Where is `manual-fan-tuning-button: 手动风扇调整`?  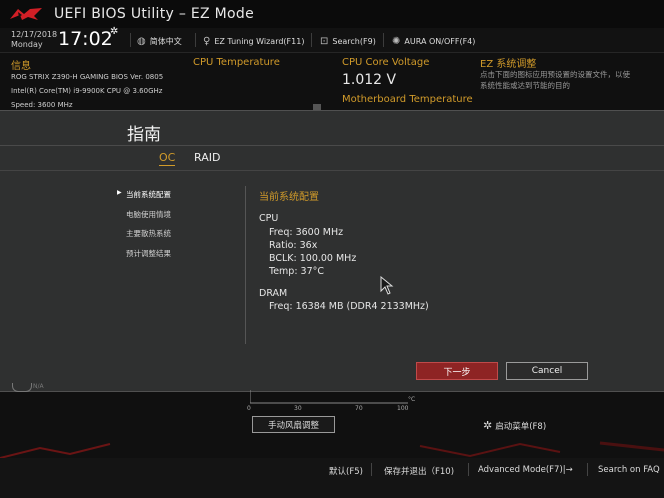 manual-fan-tuning-button: 手动风扇调整 is located at coordinates (293, 424).